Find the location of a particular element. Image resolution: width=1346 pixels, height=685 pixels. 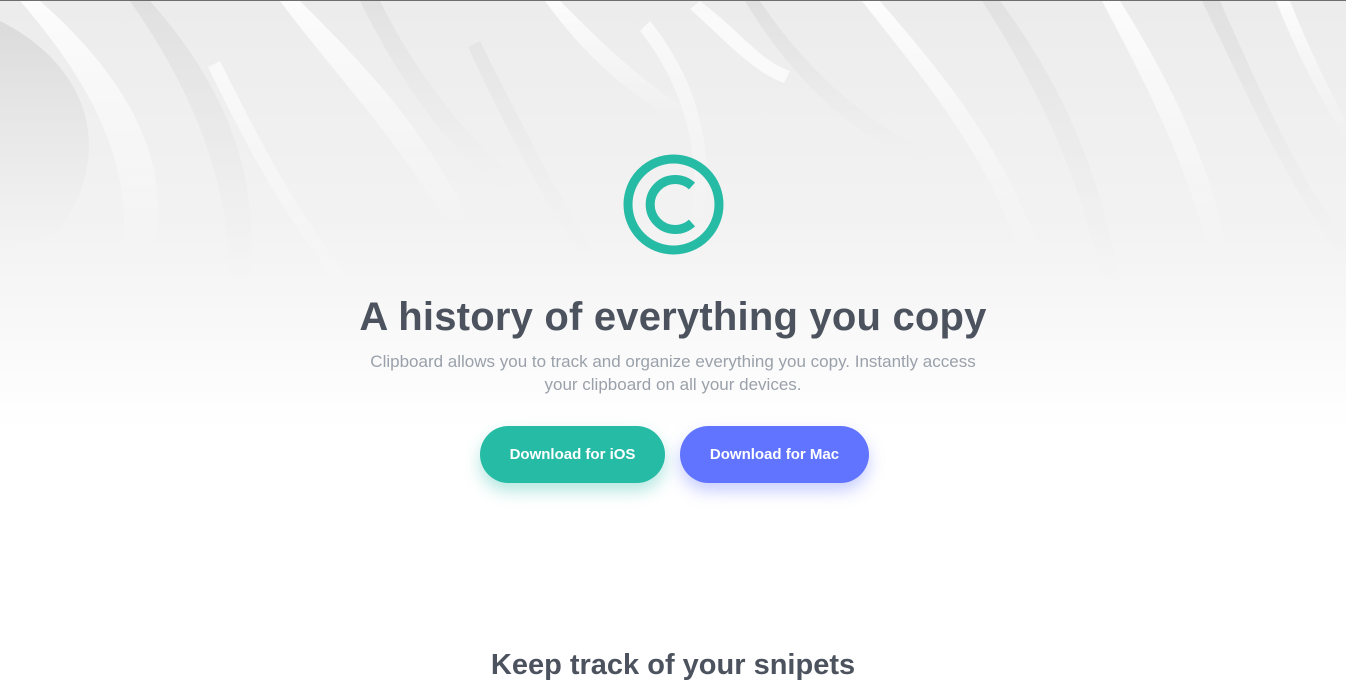

copyright-icon is located at coordinates (673, 204).